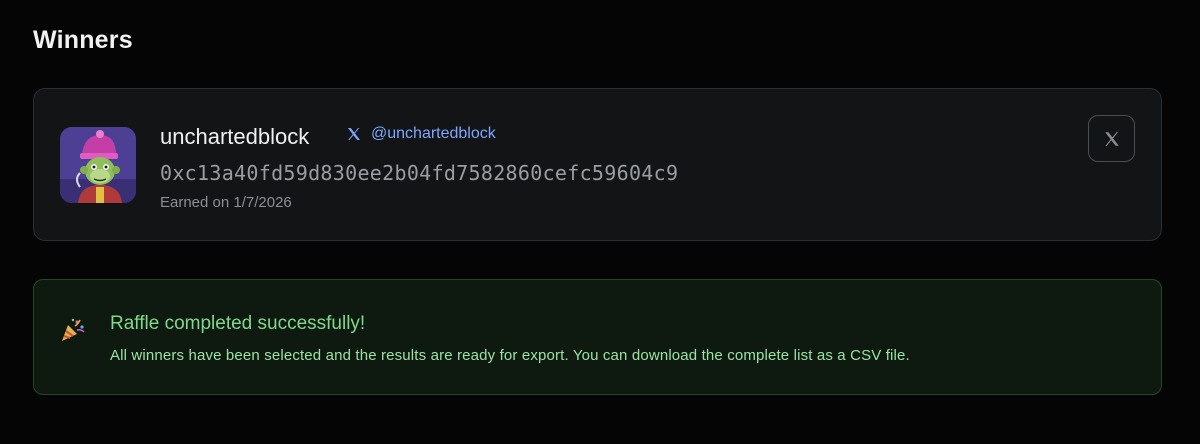 Image resolution: width=1200 pixels, height=444 pixels. Describe the element at coordinates (433, 134) in the screenshot. I see `twitter-handle-text: @unchartedblock` at that location.